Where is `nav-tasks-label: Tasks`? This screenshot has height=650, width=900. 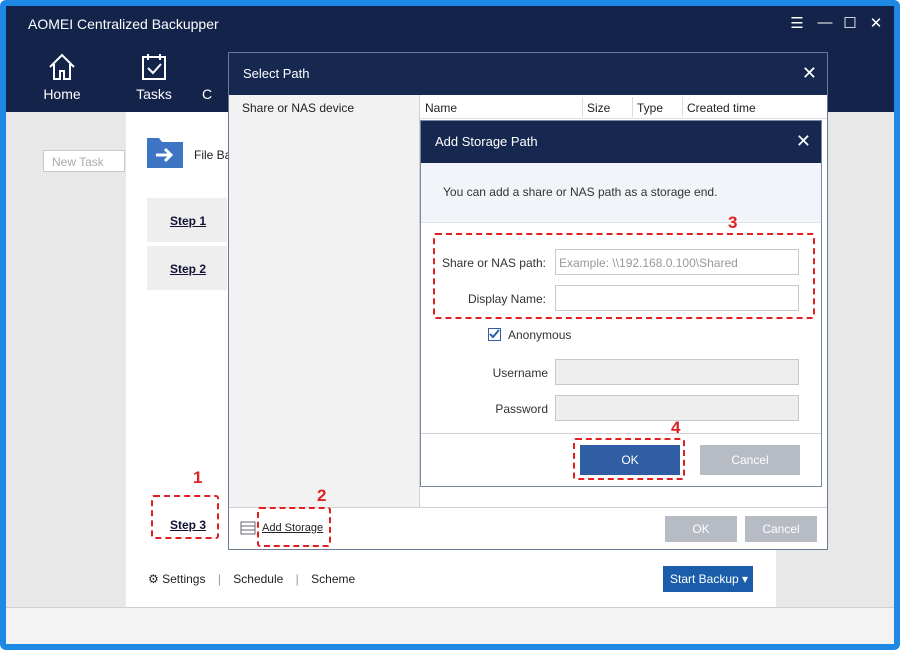
nav-tasks-label: Tasks is located at coordinates (154, 94).